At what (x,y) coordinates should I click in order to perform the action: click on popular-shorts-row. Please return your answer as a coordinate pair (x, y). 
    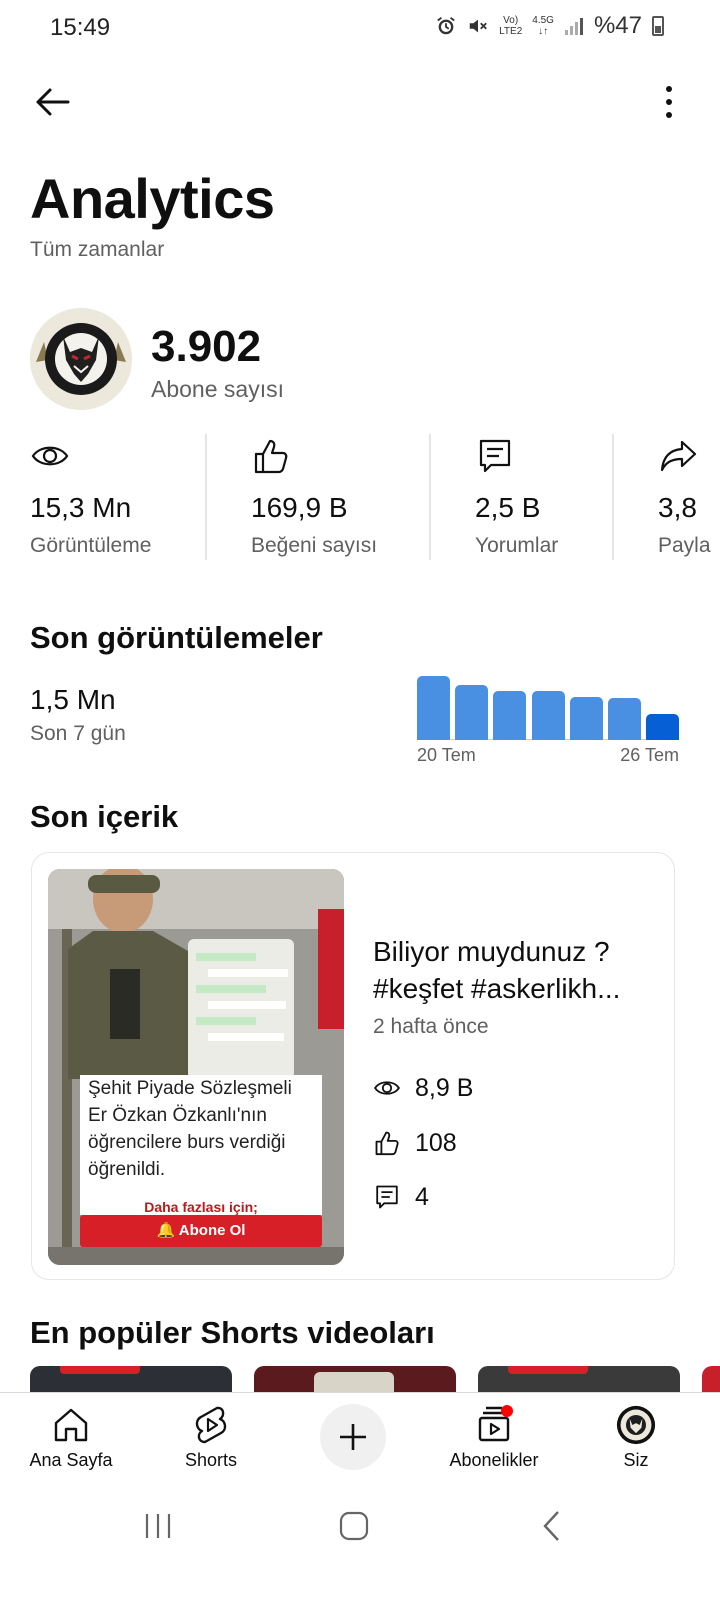
    Looking at the image, I should click on (360, 1379).